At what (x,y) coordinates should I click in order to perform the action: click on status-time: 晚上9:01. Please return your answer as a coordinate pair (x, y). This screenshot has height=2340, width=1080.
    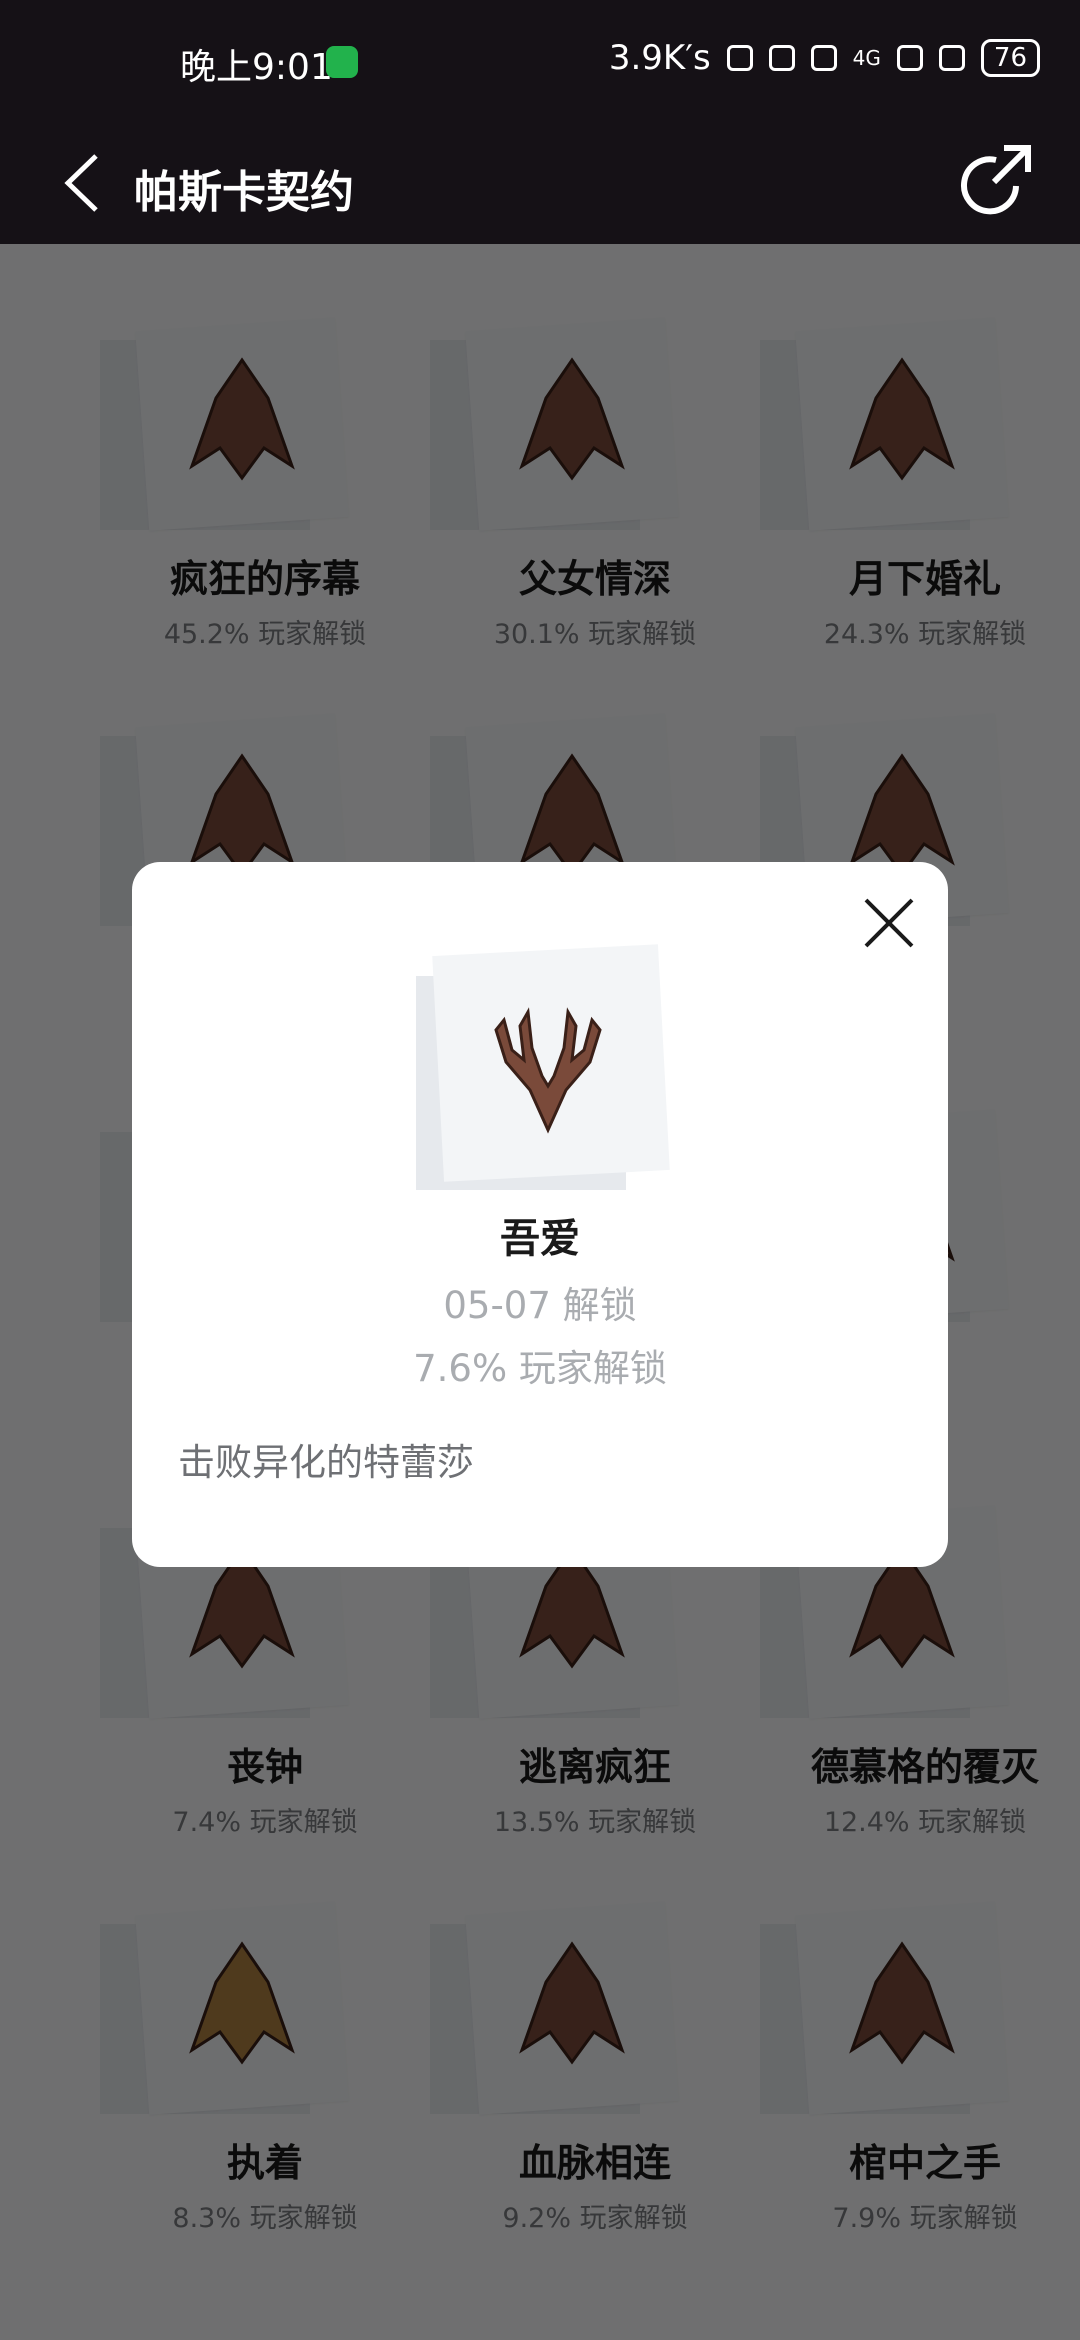
    Looking at the image, I should click on (256, 67).